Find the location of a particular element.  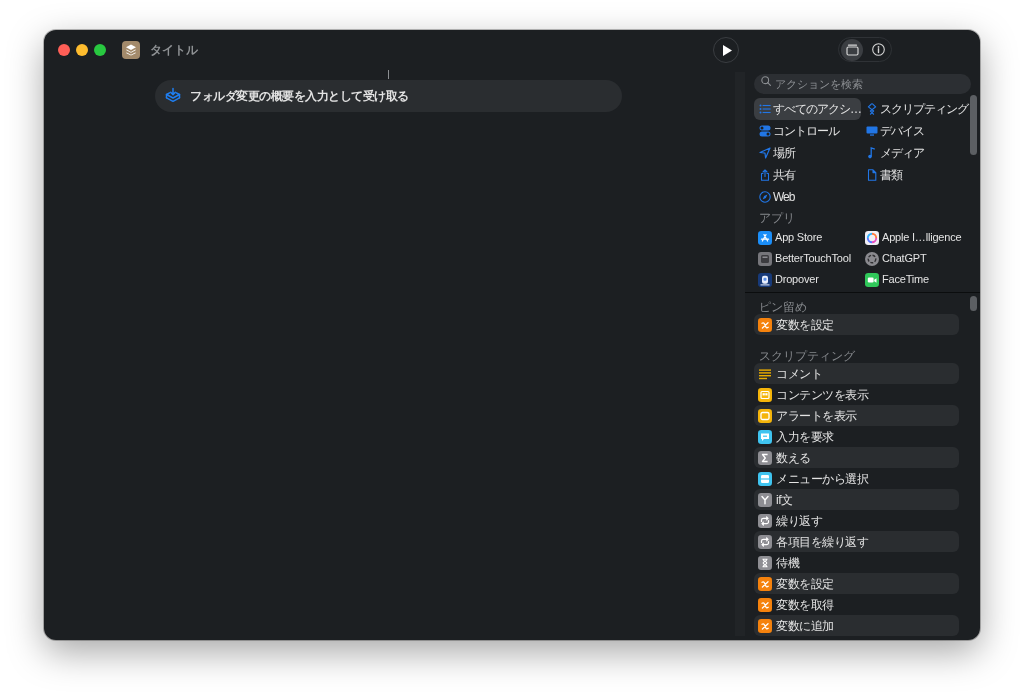

action-item: 変数に追加 is located at coordinates (856, 625).